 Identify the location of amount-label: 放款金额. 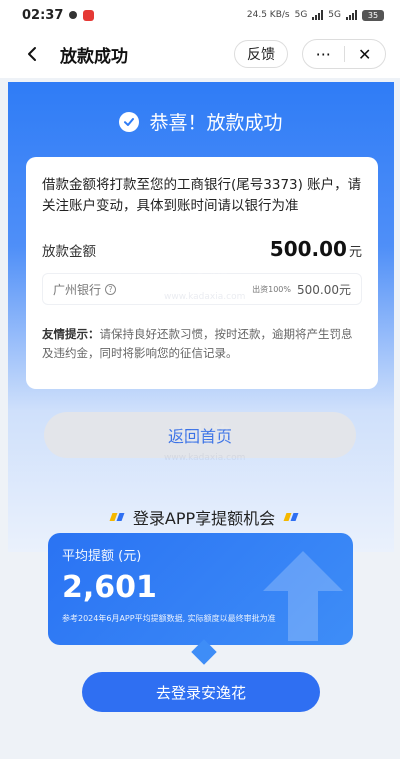
(69, 252).